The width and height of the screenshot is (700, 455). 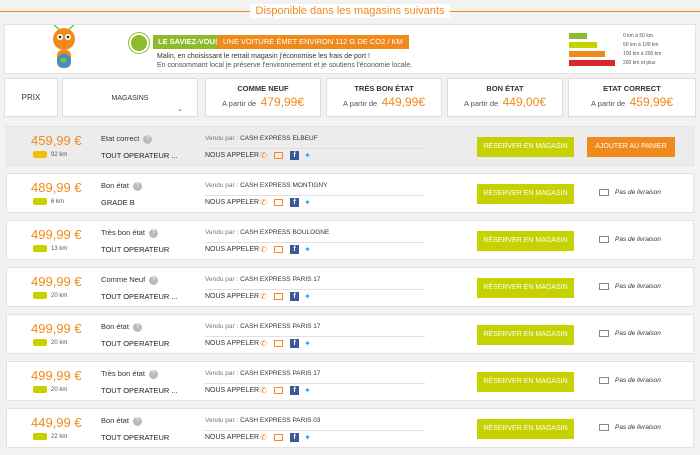 I want to click on stores-dropdown-label: MAGASINS, so click(x=130, y=98).